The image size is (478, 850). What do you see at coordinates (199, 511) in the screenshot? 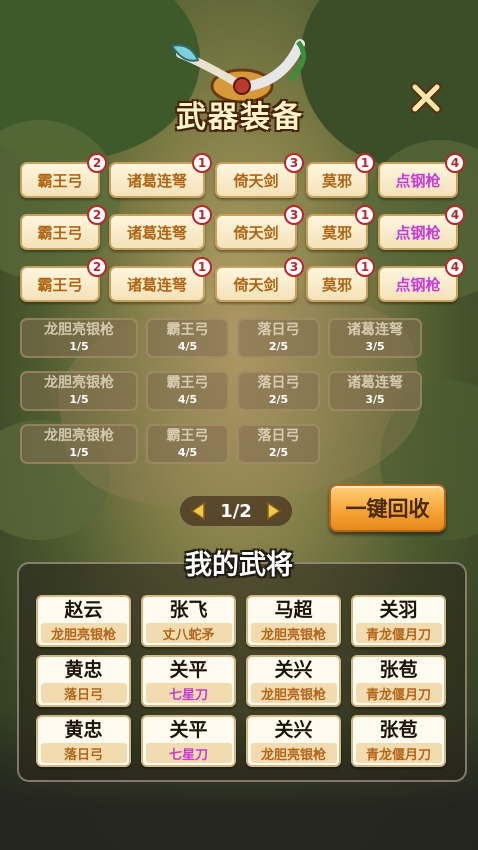
I see `prev-page-arrow-icon` at bounding box center [199, 511].